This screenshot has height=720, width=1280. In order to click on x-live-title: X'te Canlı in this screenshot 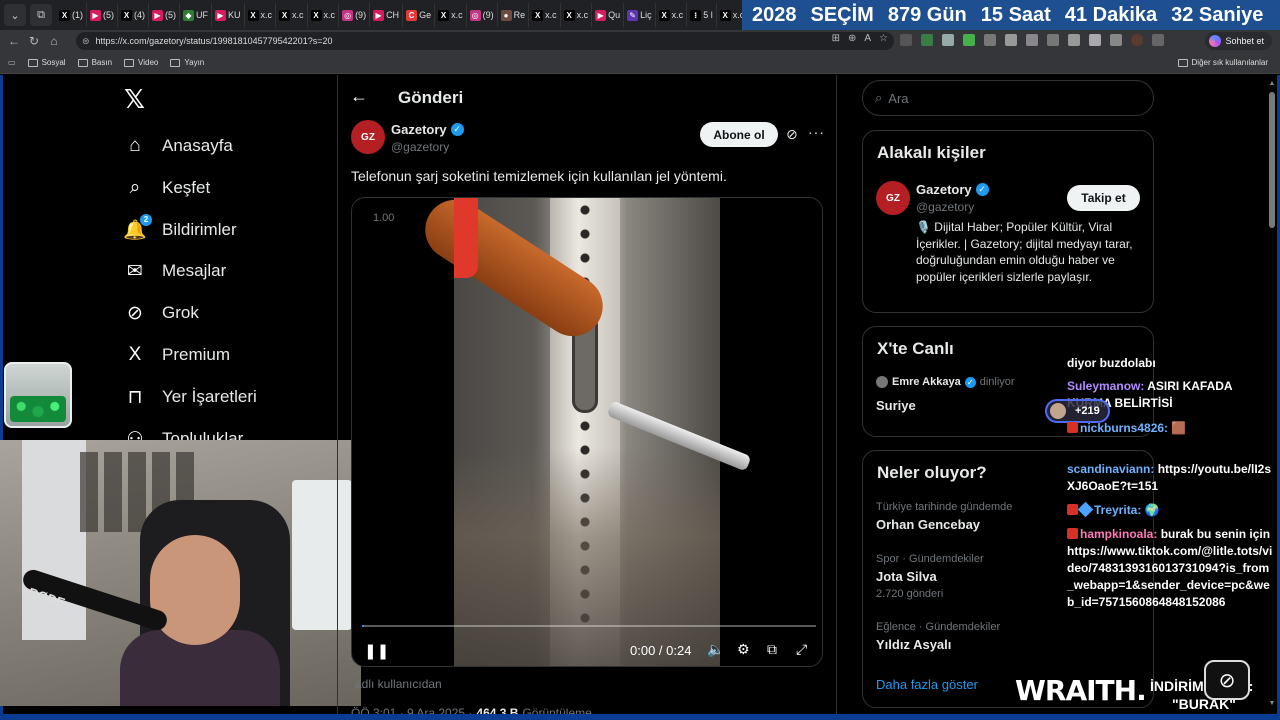, I will do `click(915, 348)`.